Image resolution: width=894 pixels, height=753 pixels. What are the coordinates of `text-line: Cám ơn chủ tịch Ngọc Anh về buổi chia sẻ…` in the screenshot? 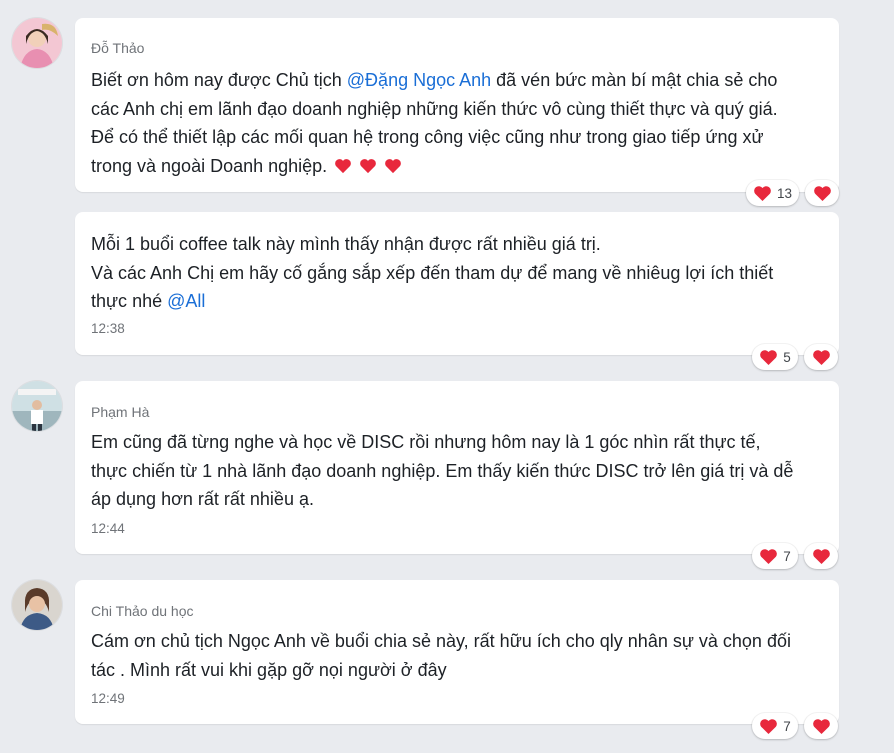 It's located at (441, 641).